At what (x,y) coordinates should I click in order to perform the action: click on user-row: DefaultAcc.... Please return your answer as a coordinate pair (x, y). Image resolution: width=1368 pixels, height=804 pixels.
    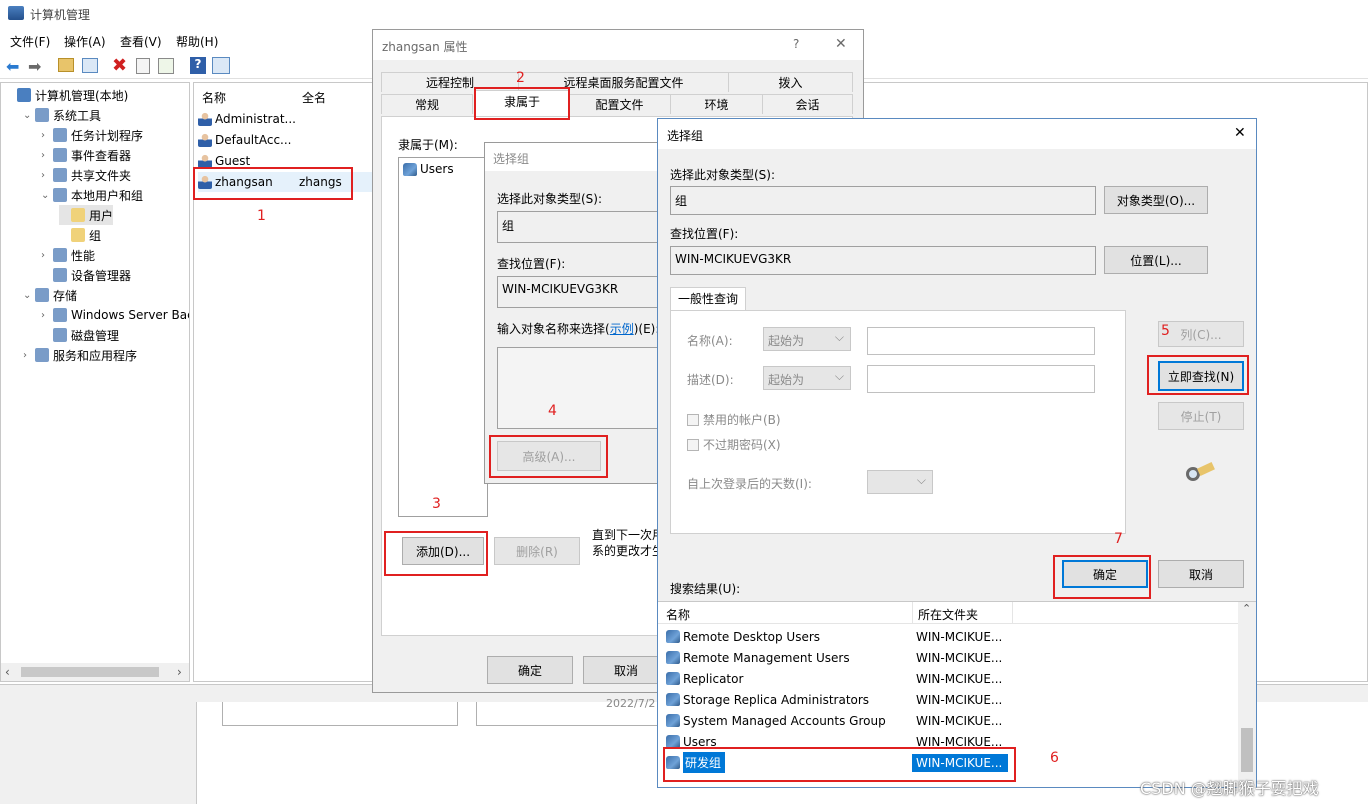
    Looking at the image, I should click on (283, 140).